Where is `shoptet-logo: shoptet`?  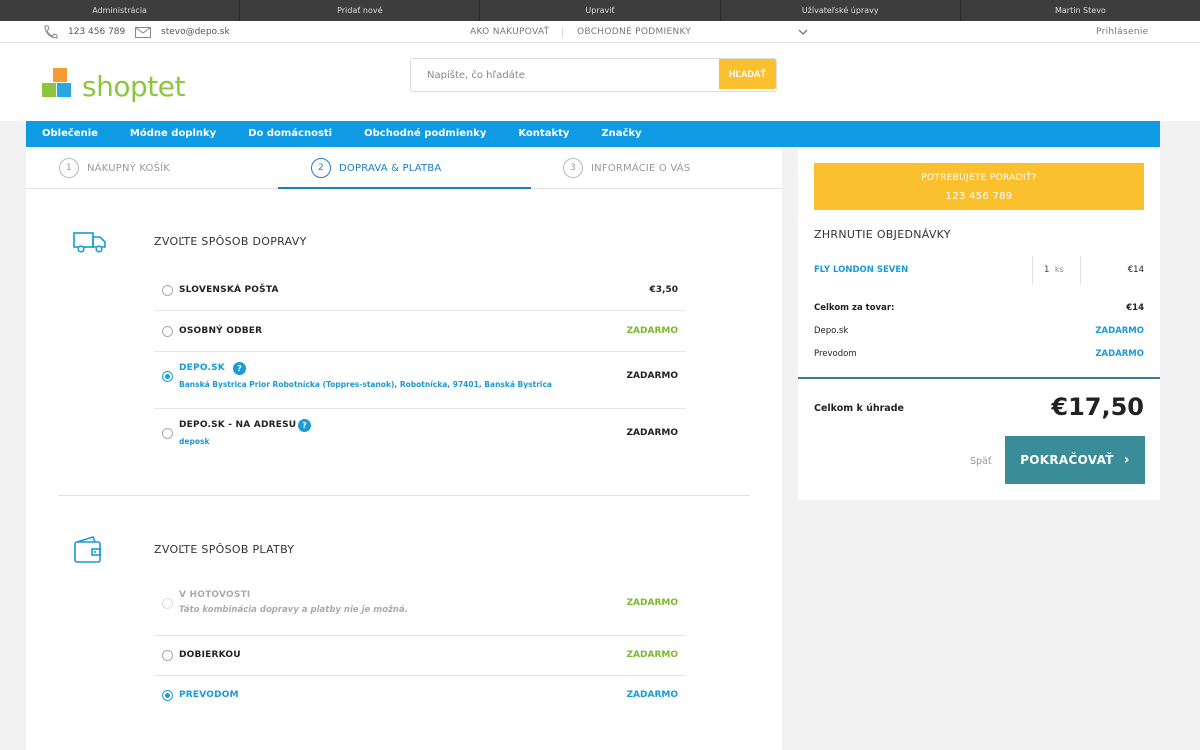
shoptet-logo: shoptet is located at coordinates (117, 86).